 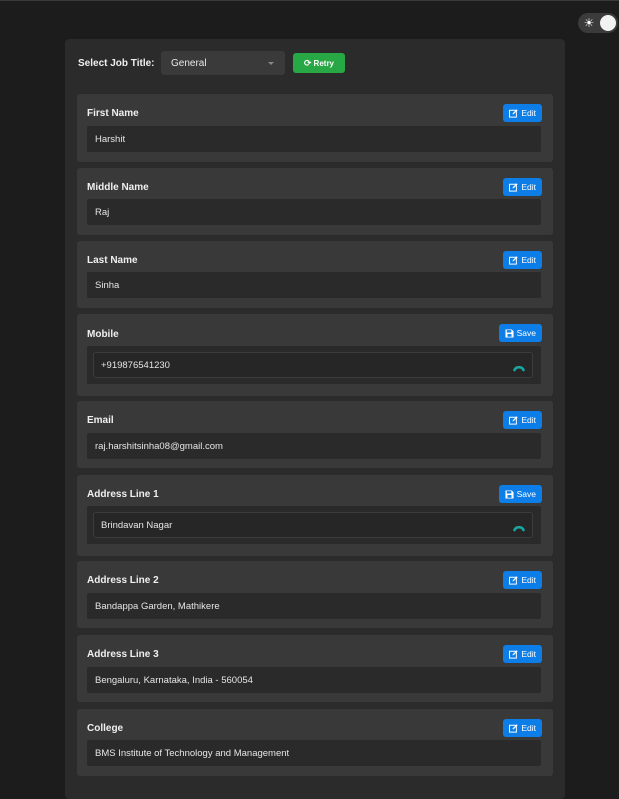 I want to click on field-email: Email Edit raj.harshitsinha08@gmail.com, so click(x=315, y=434).